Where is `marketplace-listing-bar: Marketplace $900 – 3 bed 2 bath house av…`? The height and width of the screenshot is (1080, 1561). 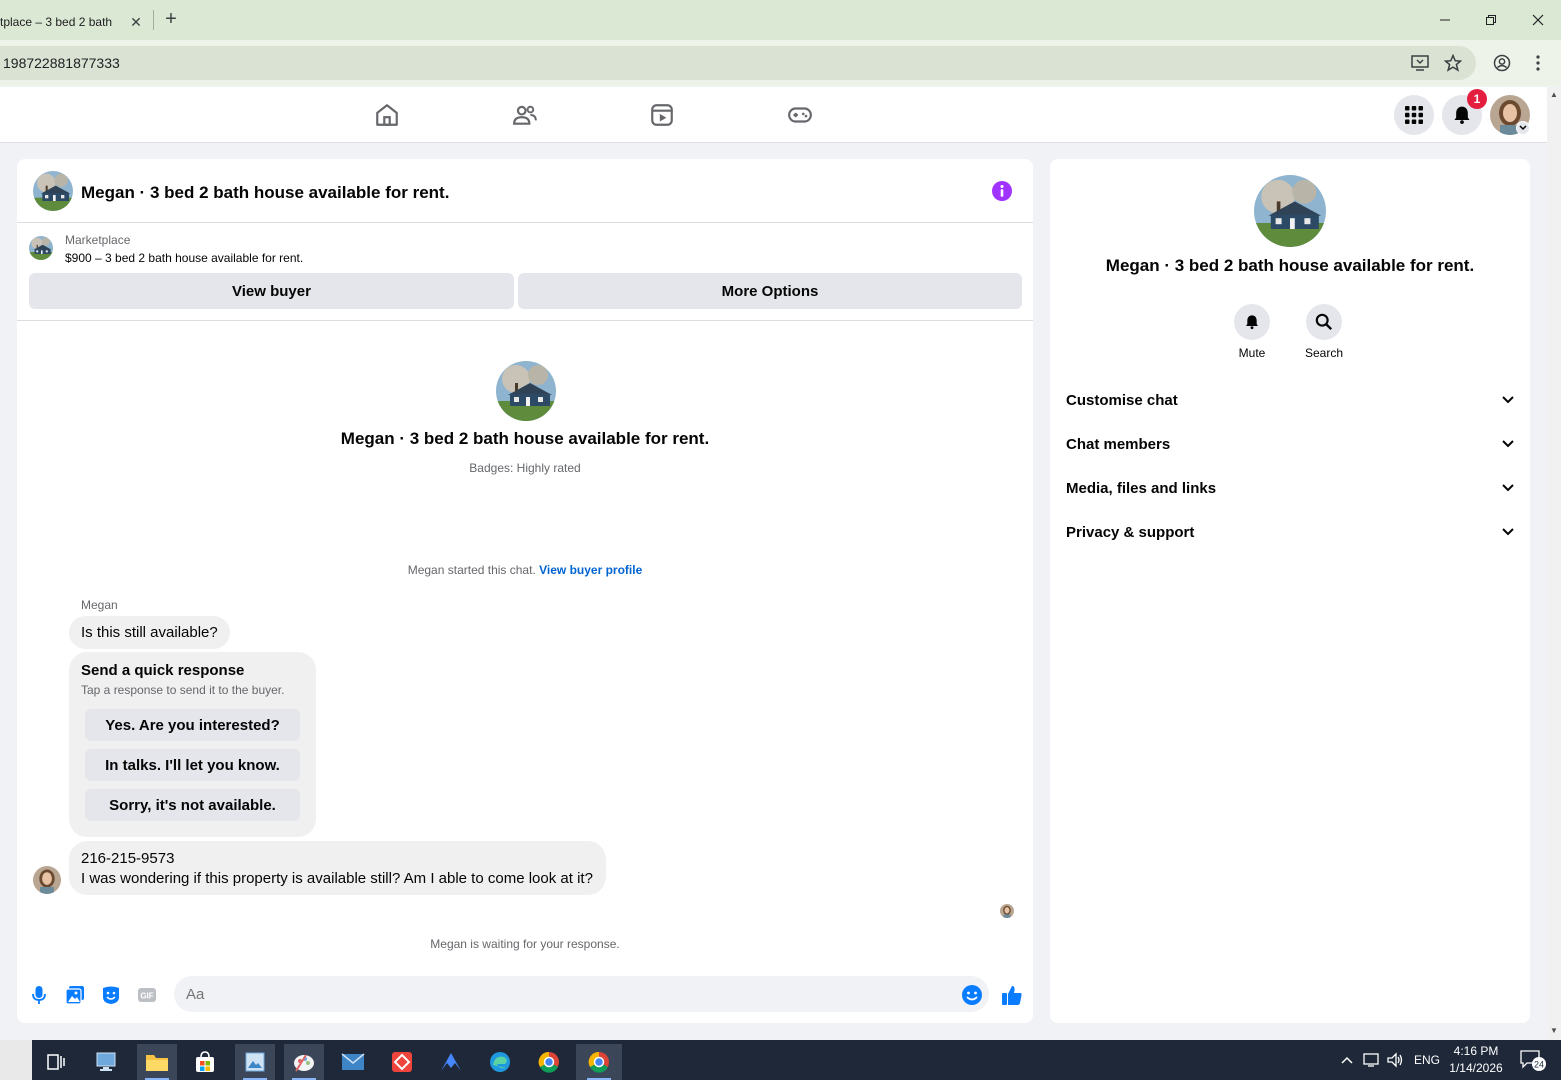 marketplace-listing-bar: Marketplace $900 – 3 bed 2 bath house av… is located at coordinates (525, 272).